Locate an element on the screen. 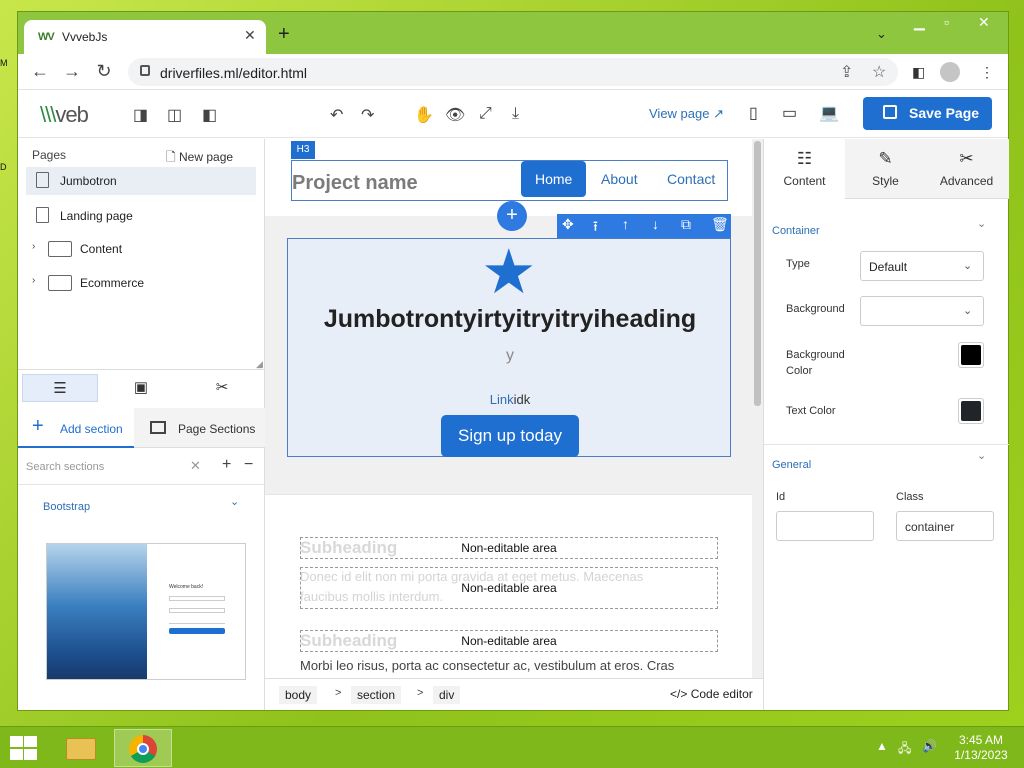  search-input: Search sections is located at coordinates (65, 467).